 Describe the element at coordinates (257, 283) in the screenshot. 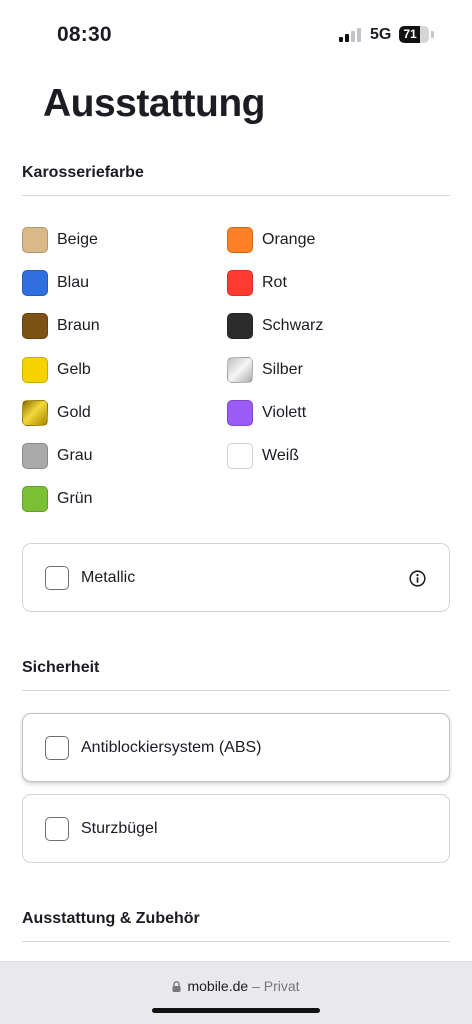

I see `color-option-rot: Rot` at that location.